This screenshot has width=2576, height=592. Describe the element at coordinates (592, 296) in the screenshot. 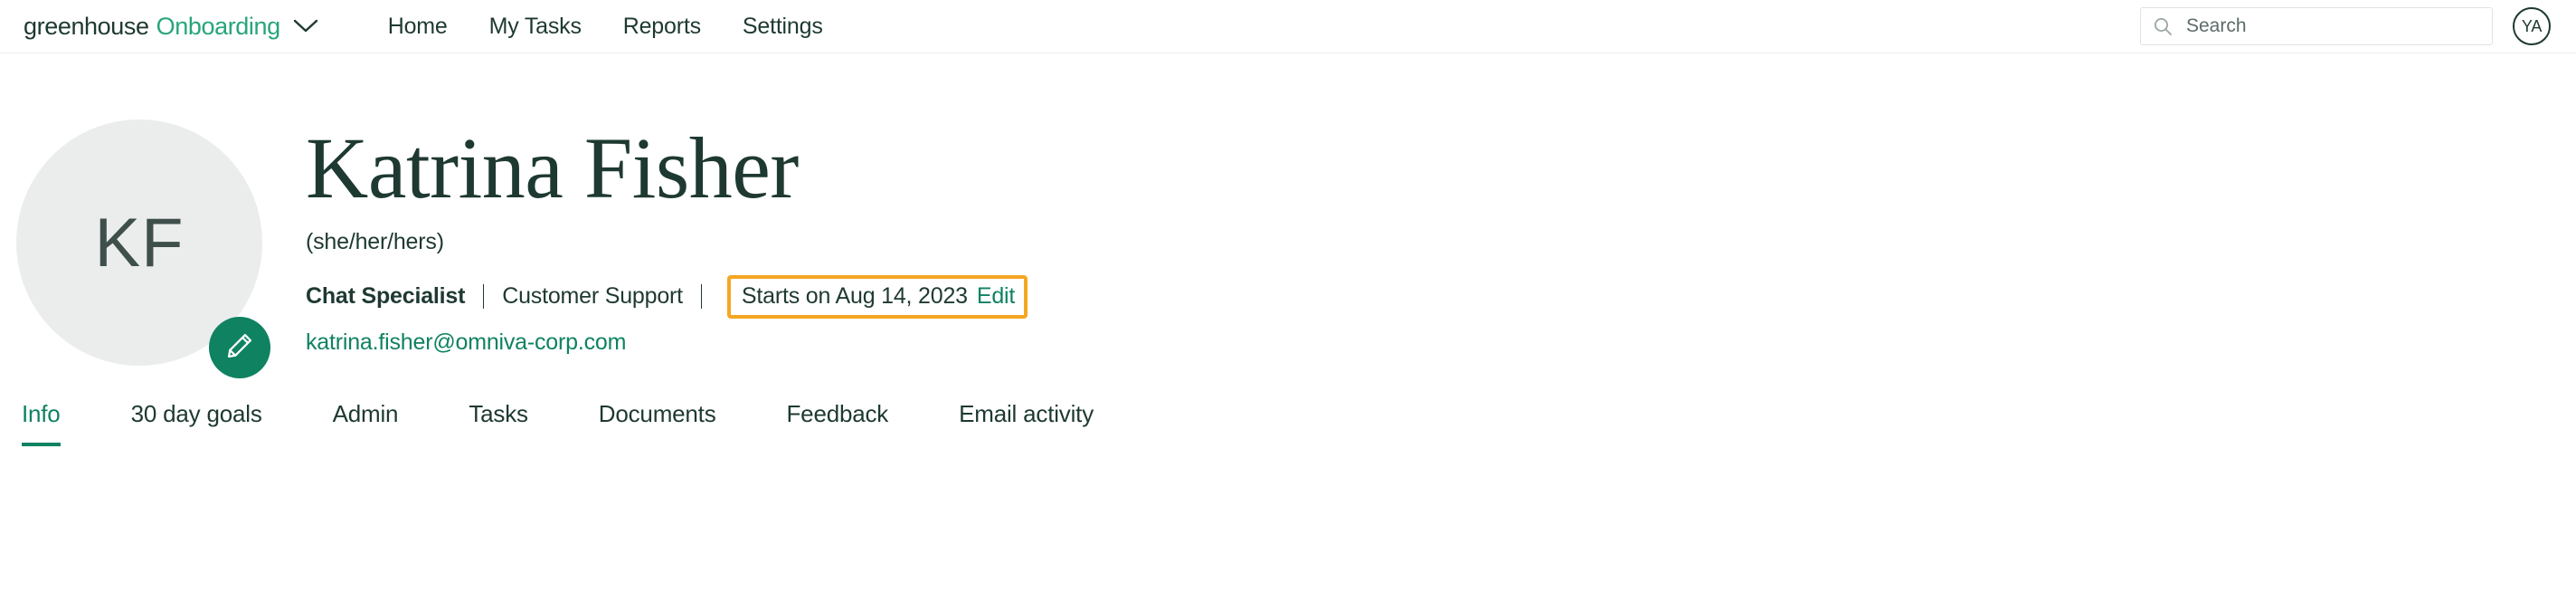

I see `department-text: Customer Support` at that location.